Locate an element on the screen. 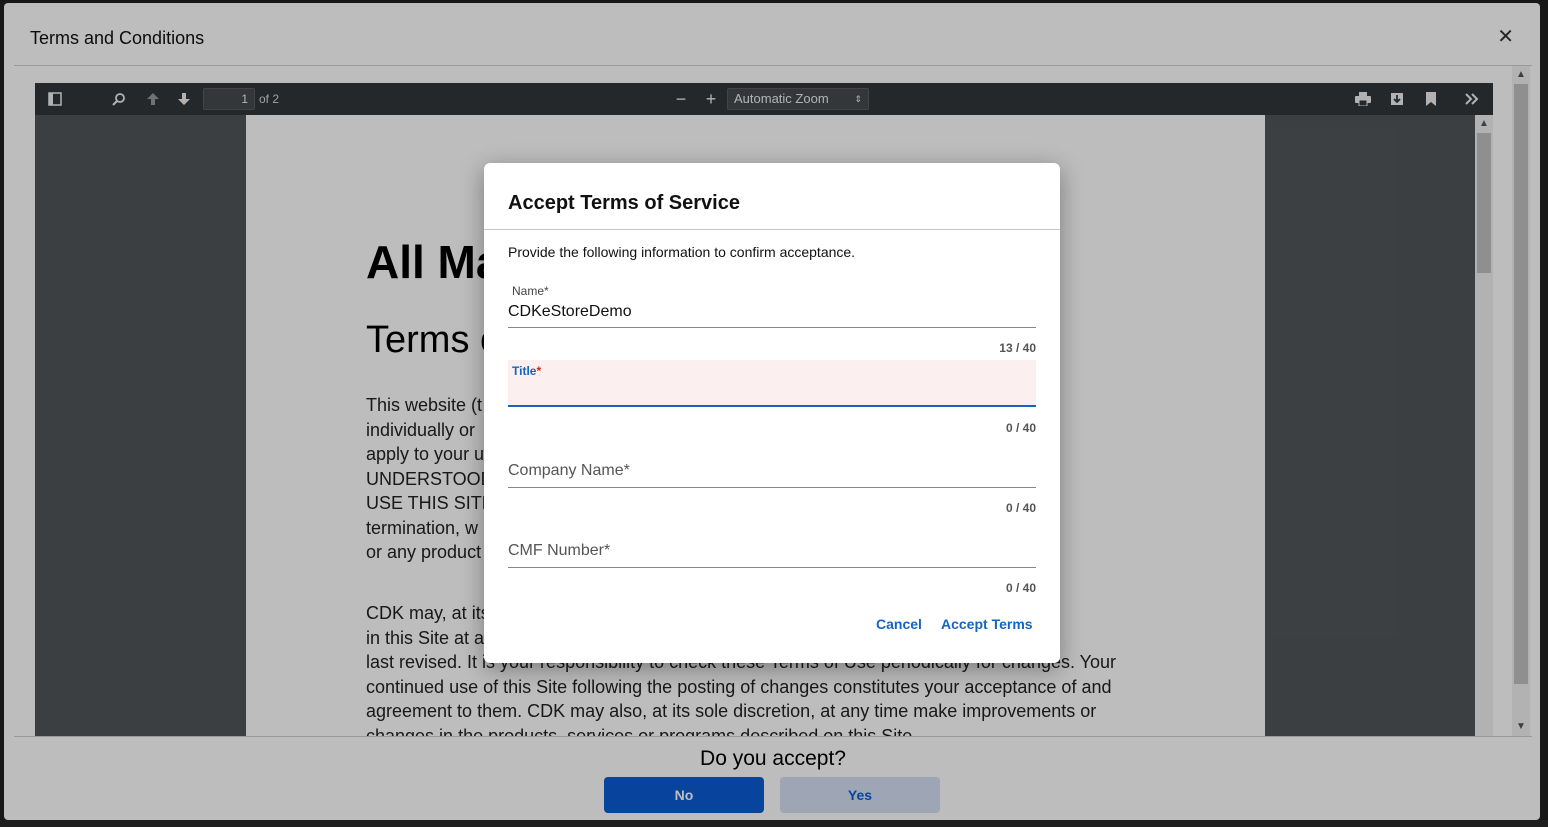 Image resolution: width=1548 pixels, height=827 pixels. dialog-divider is located at coordinates (772, 229).